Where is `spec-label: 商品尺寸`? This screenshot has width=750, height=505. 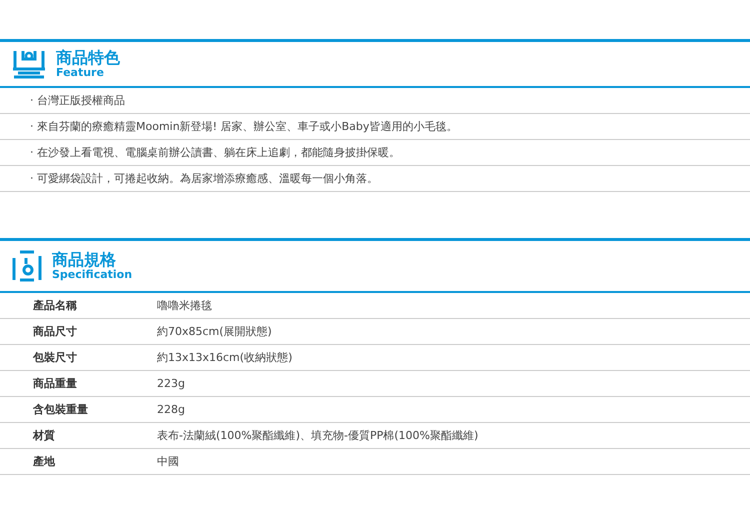
spec-label: 商品尺寸 is located at coordinates (55, 331).